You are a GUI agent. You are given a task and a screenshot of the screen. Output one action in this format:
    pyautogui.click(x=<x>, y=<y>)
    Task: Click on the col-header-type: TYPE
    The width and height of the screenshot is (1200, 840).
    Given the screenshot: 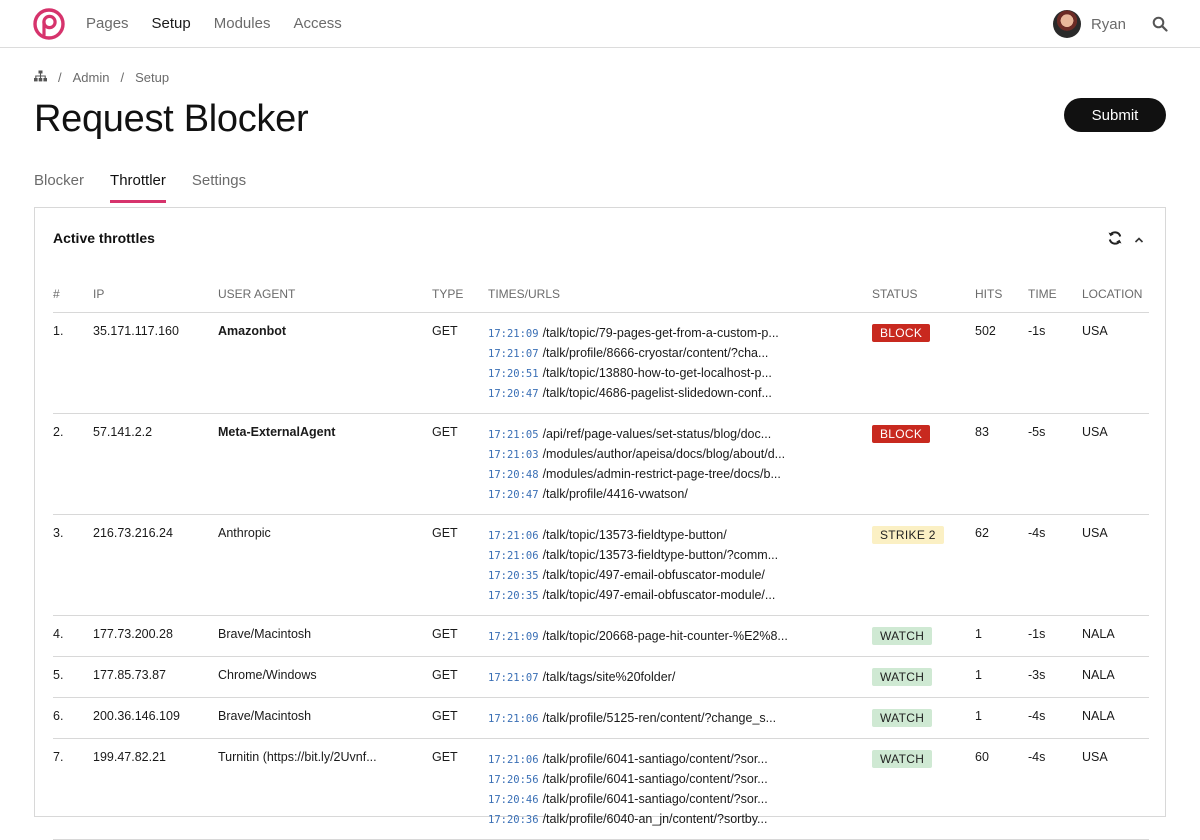 What is the action you would take?
    pyautogui.click(x=460, y=297)
    